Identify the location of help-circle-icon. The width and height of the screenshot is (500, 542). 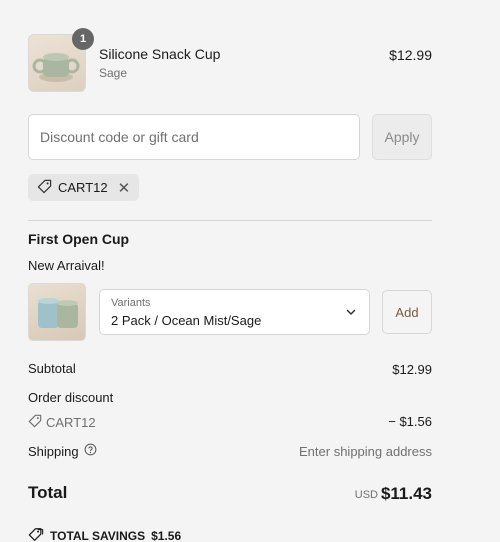
(90, 451).